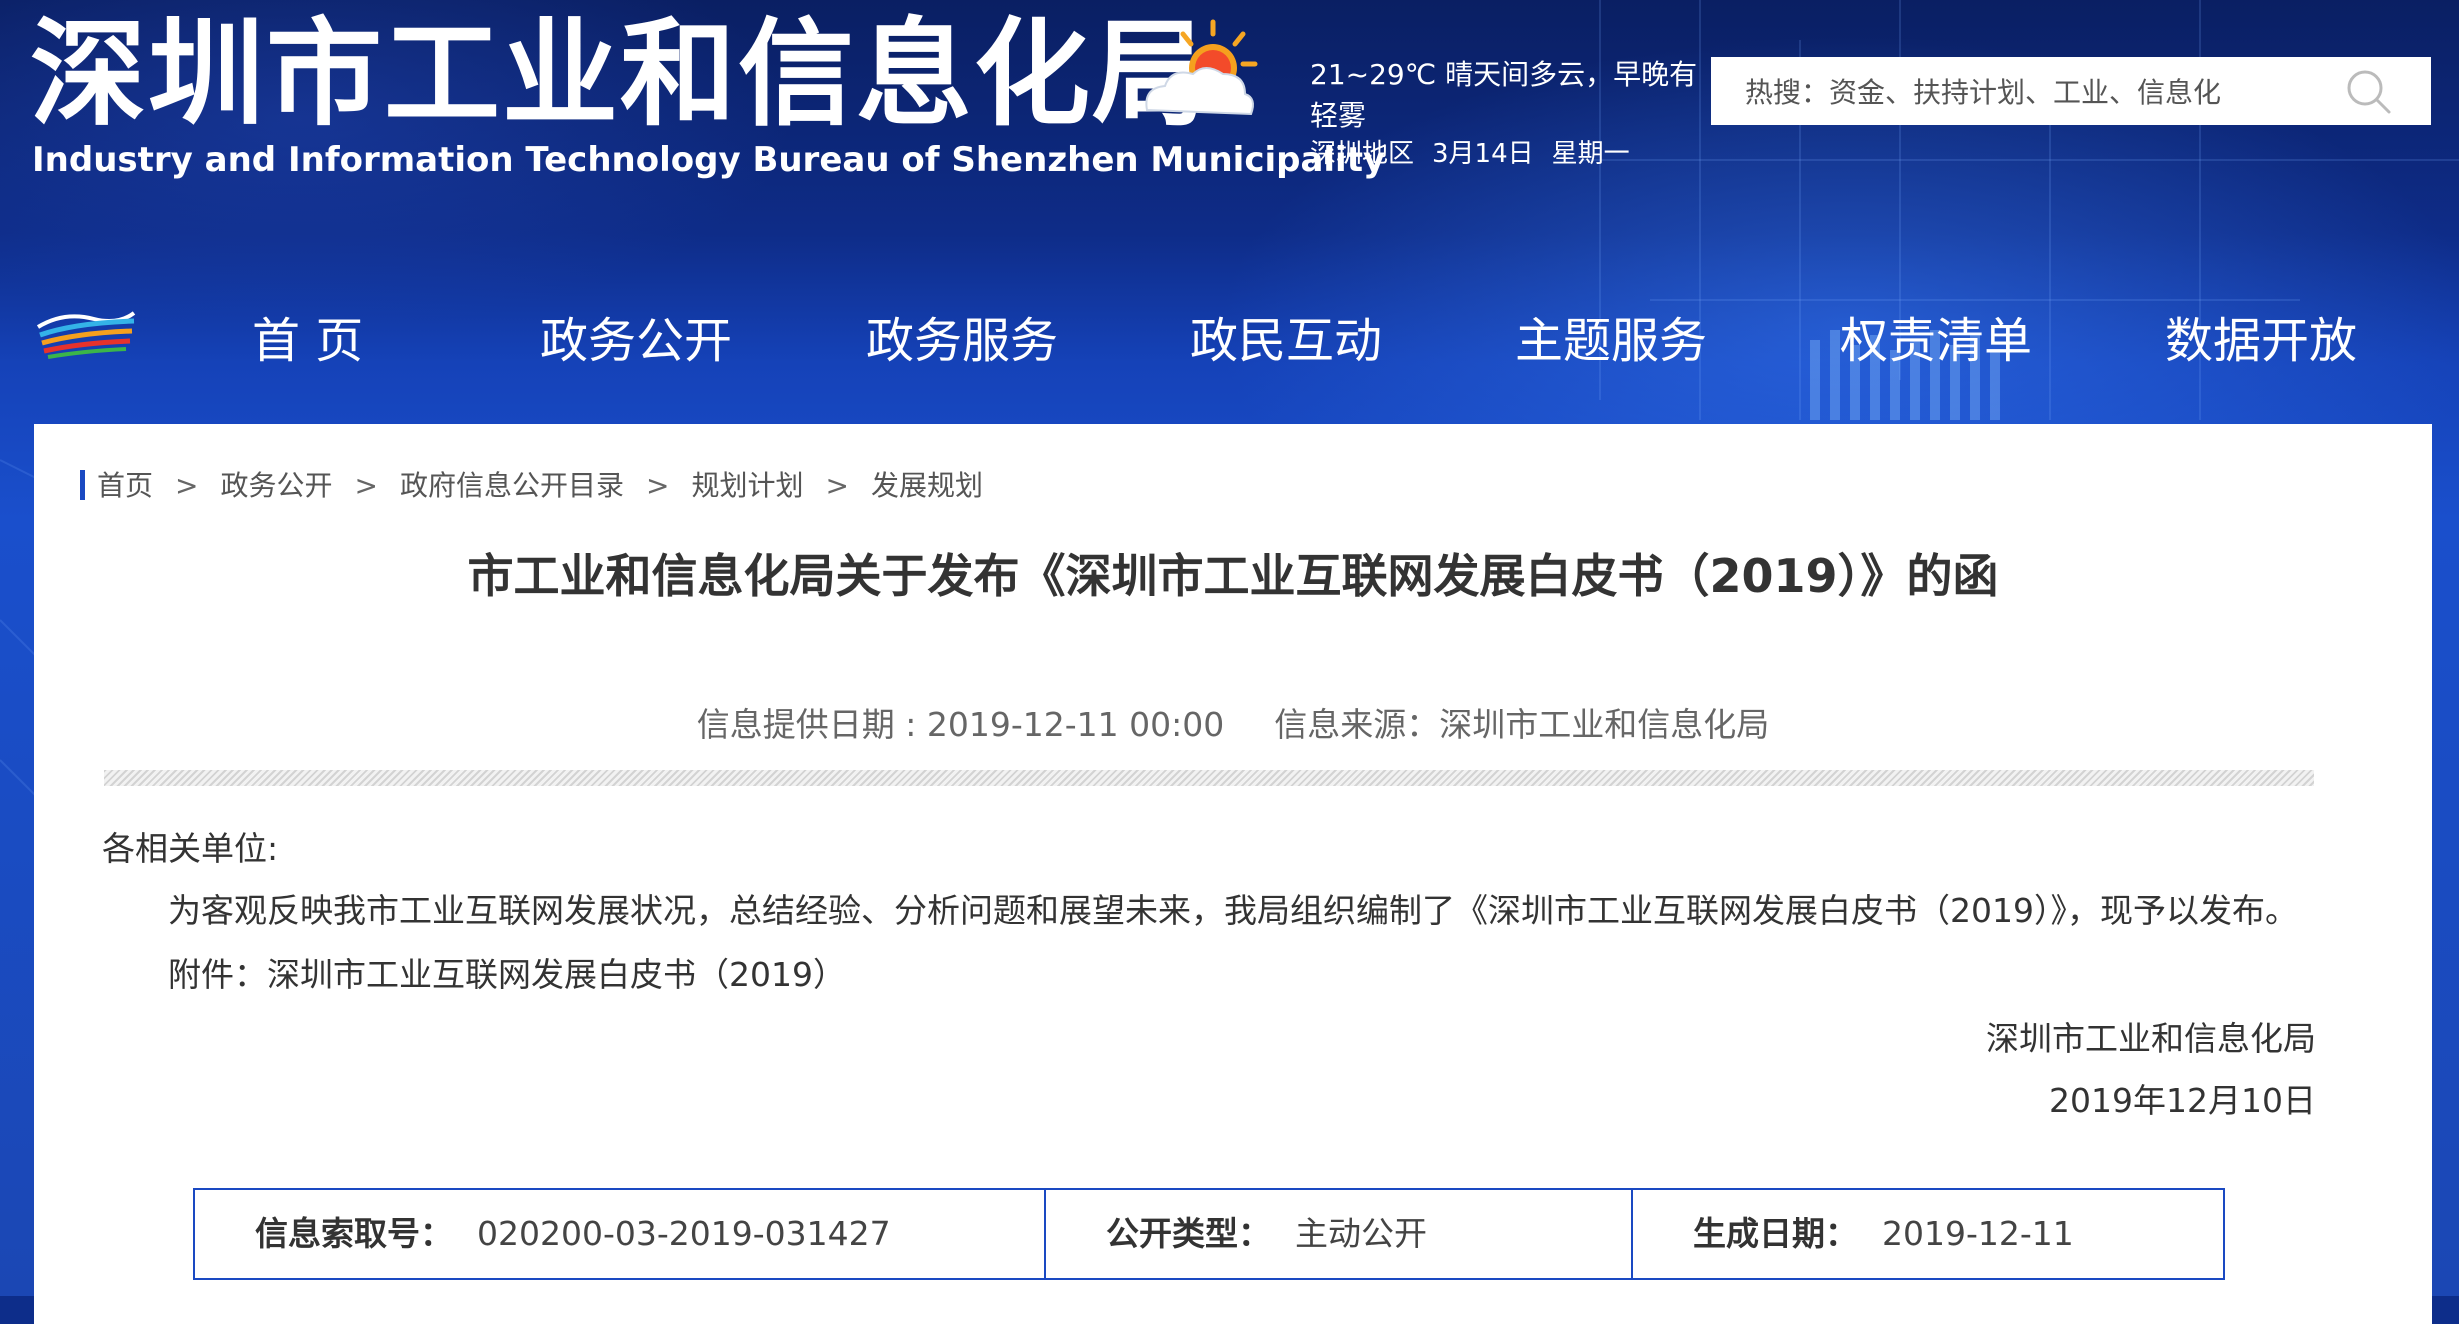 This screenshot has width=2459, height=1324. I want to click on weather-date-line: 深圳地区 3月14日 星期一, so click(1479, 151).